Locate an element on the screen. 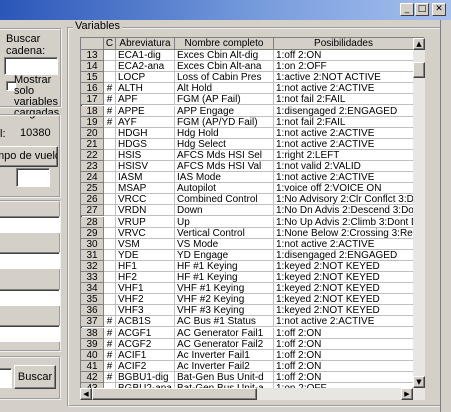  table-row: 22 HSIS AFCS Mds HSI Sel 1:right 2:LEFT is located at coordinates (247, 155).